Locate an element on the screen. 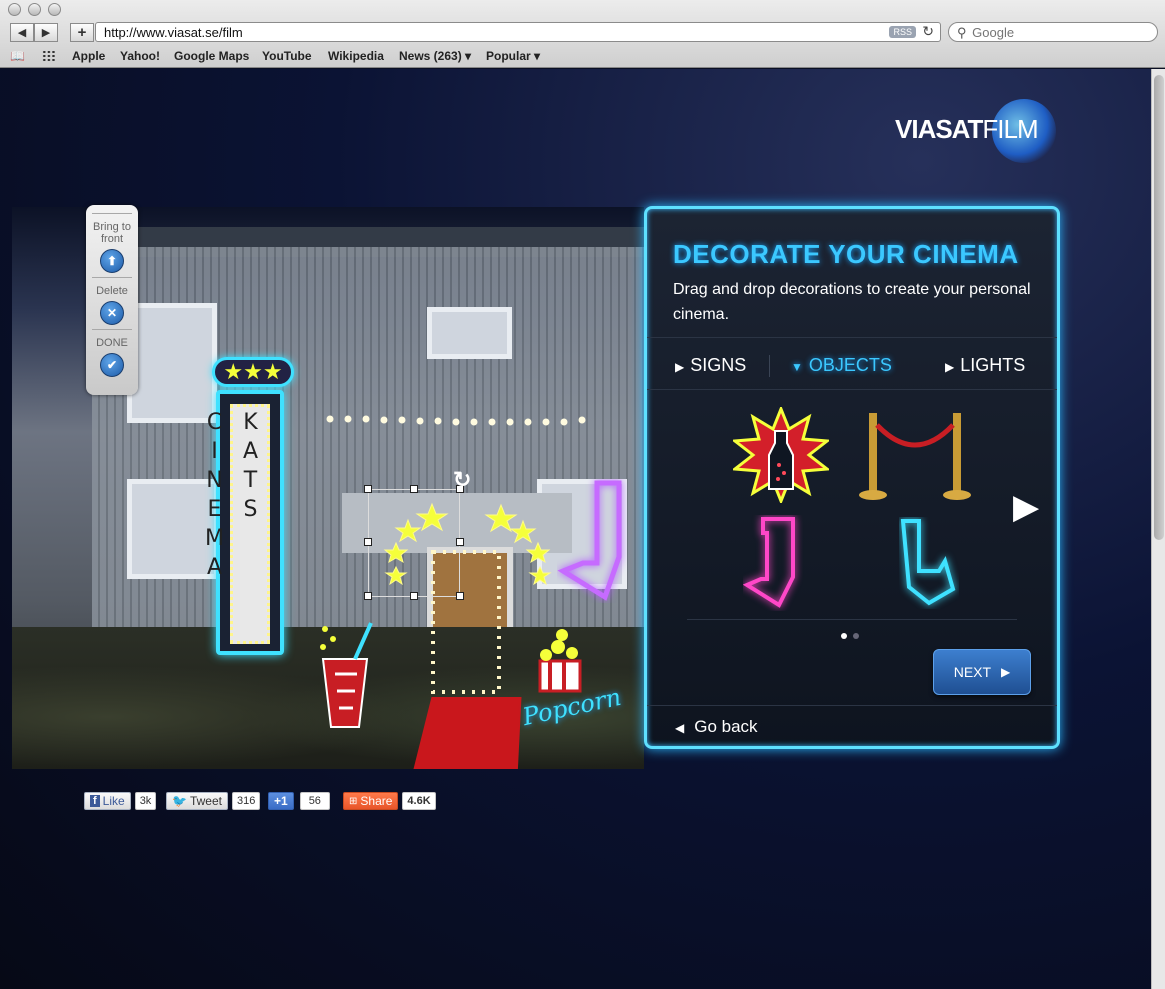 This screenshot has height=989, width=1165. bookmark-wikipedia: Wikipedia is located at coordinates (356, 56).